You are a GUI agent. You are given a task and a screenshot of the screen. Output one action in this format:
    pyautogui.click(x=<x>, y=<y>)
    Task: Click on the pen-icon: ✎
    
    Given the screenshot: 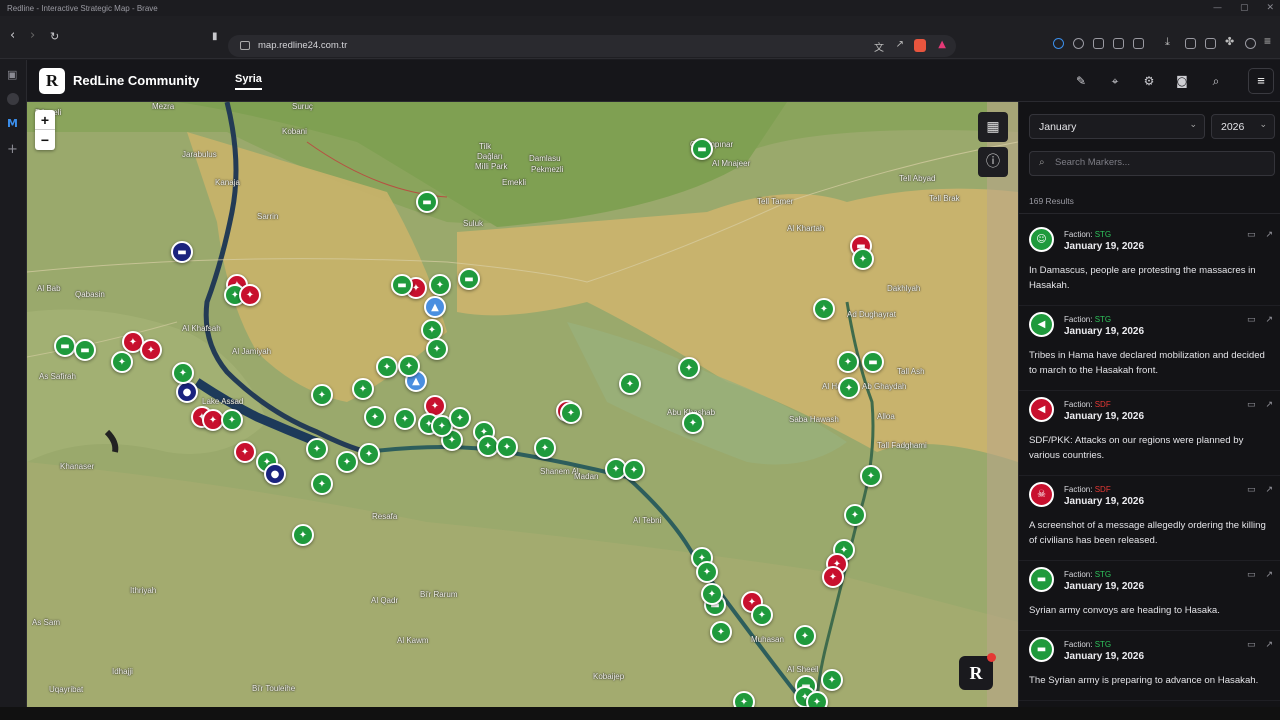 What is the action you would take?
    pyautogui.click(x=1081, y=81)
    